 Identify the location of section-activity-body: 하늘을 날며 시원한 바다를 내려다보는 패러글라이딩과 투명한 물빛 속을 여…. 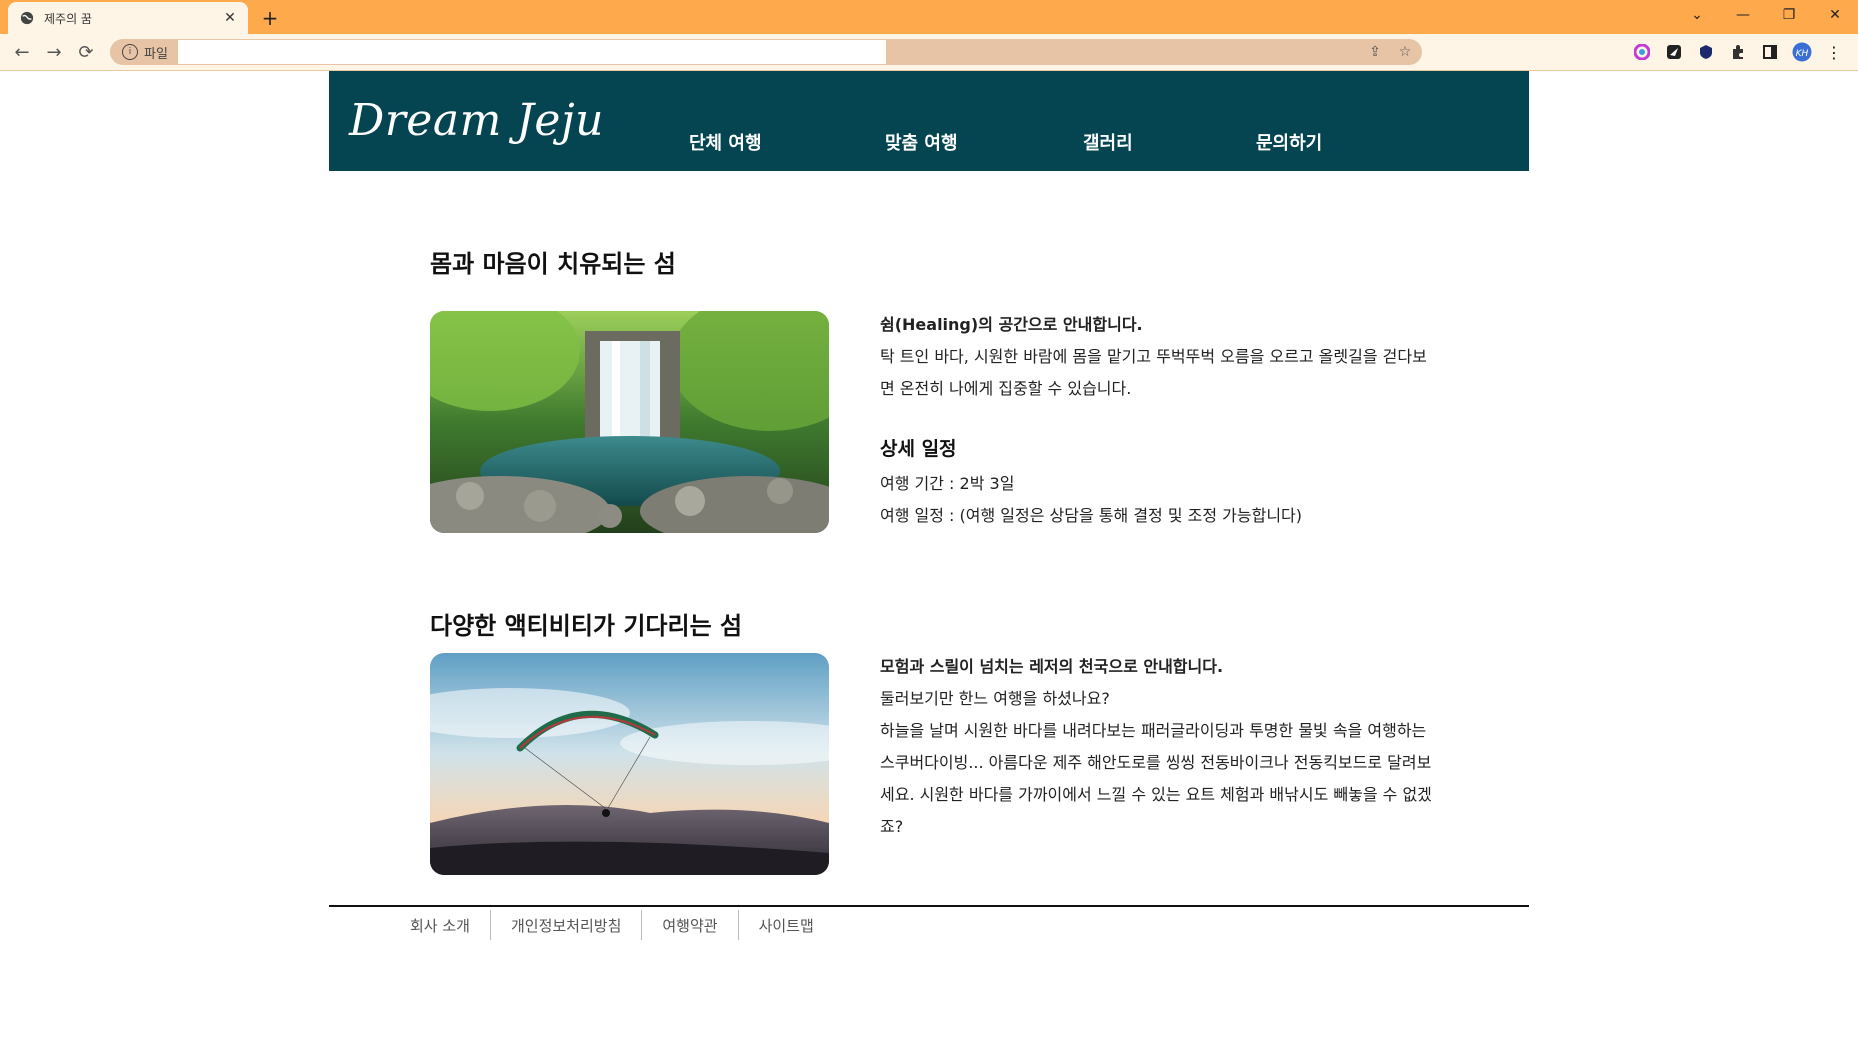
(1156, 778).